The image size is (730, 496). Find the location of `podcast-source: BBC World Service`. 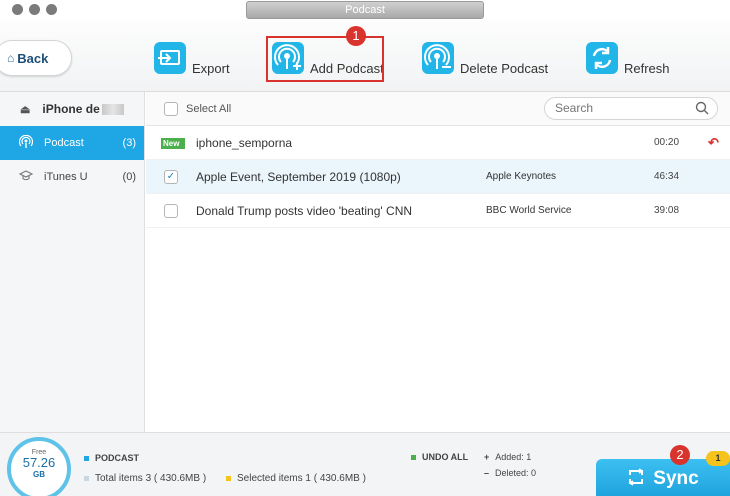

podcast-source: BBC World Service is located at coordinates (529, 210).